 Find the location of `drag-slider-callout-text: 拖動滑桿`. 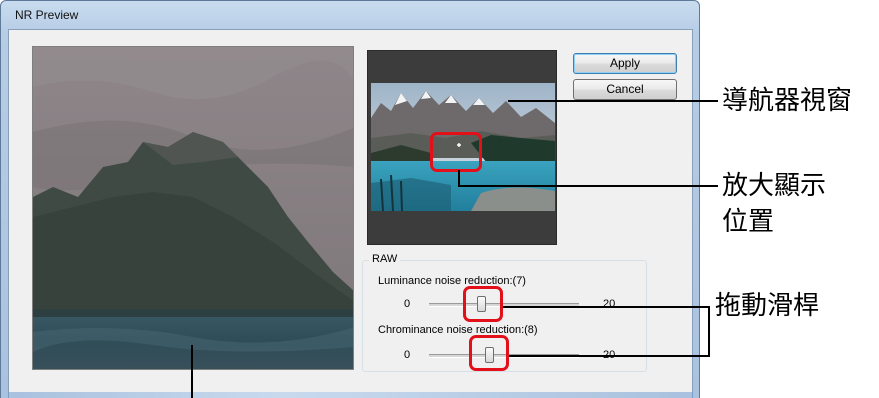

drag-slider-callout-text: 拖動滑桿 is located at coordinates (767, 306).